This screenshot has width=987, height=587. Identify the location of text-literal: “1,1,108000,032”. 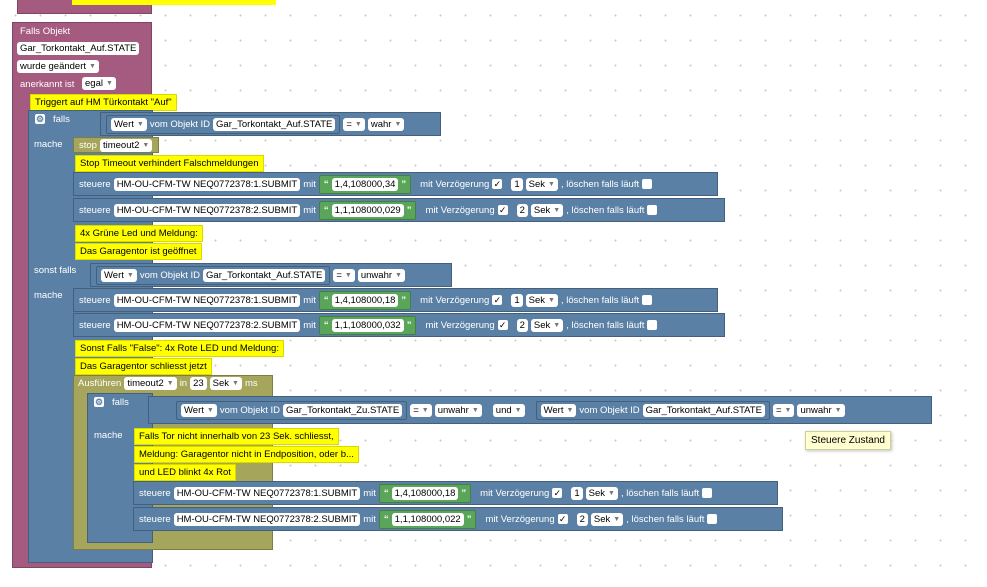
(367, 325).